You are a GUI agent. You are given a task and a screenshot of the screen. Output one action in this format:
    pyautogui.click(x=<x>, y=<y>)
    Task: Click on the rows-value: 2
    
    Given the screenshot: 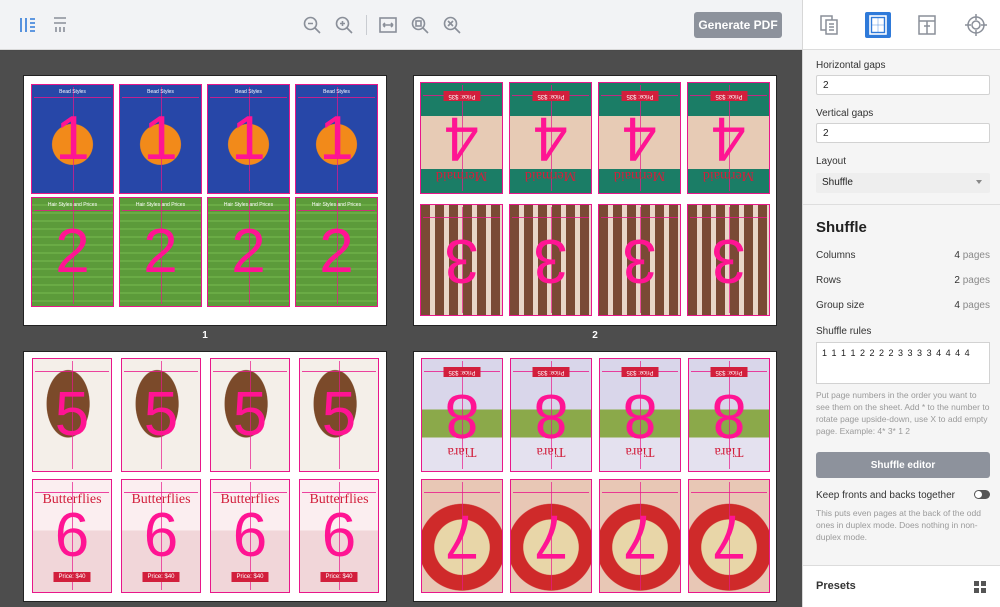 What is the action you would take?
    pyautogui.click(x=957, y=280)
    